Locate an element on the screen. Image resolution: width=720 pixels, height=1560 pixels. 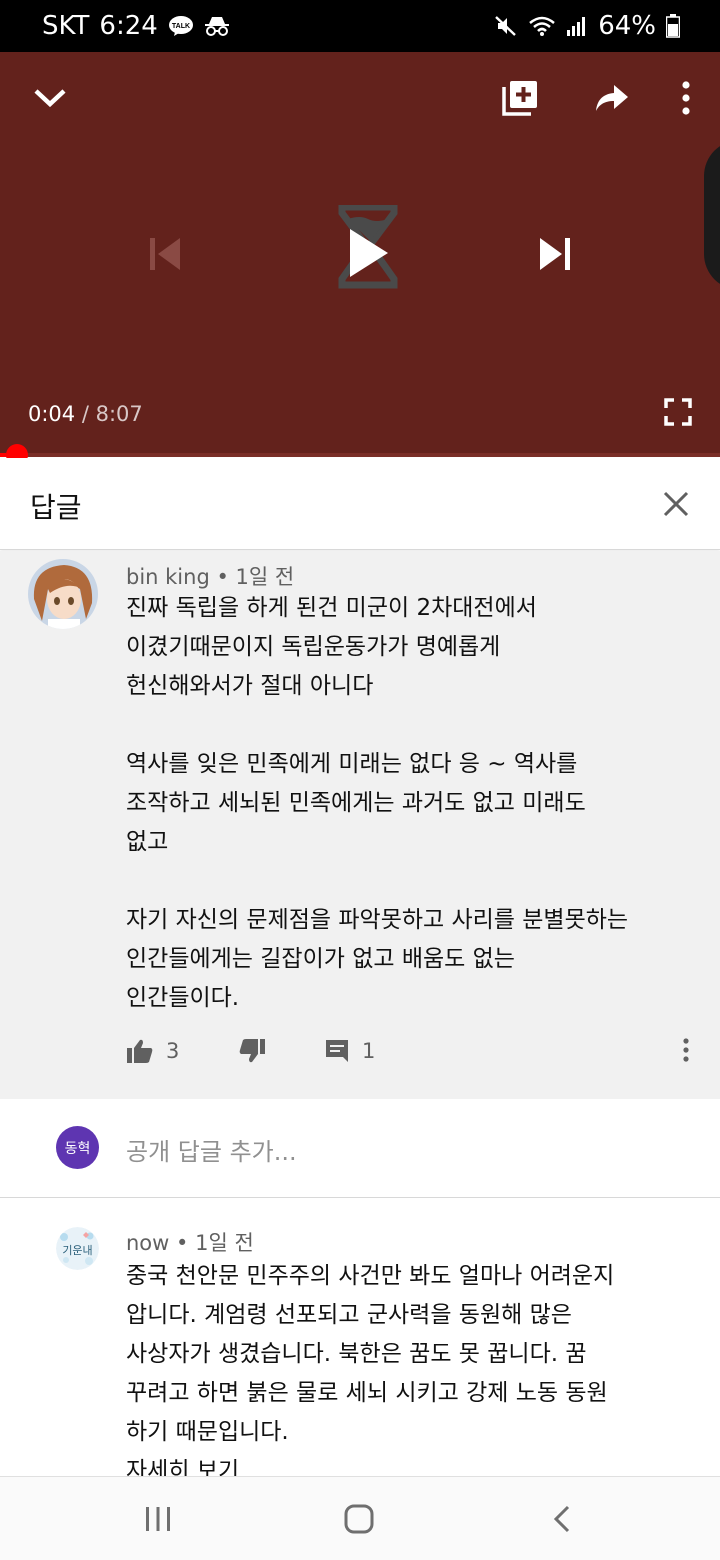
more-vertical-icon is located at coordinates (686, 1050).